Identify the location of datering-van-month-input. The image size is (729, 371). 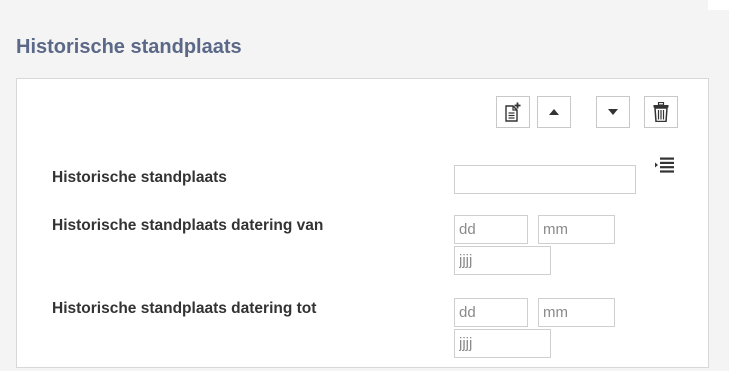
(576, 229).